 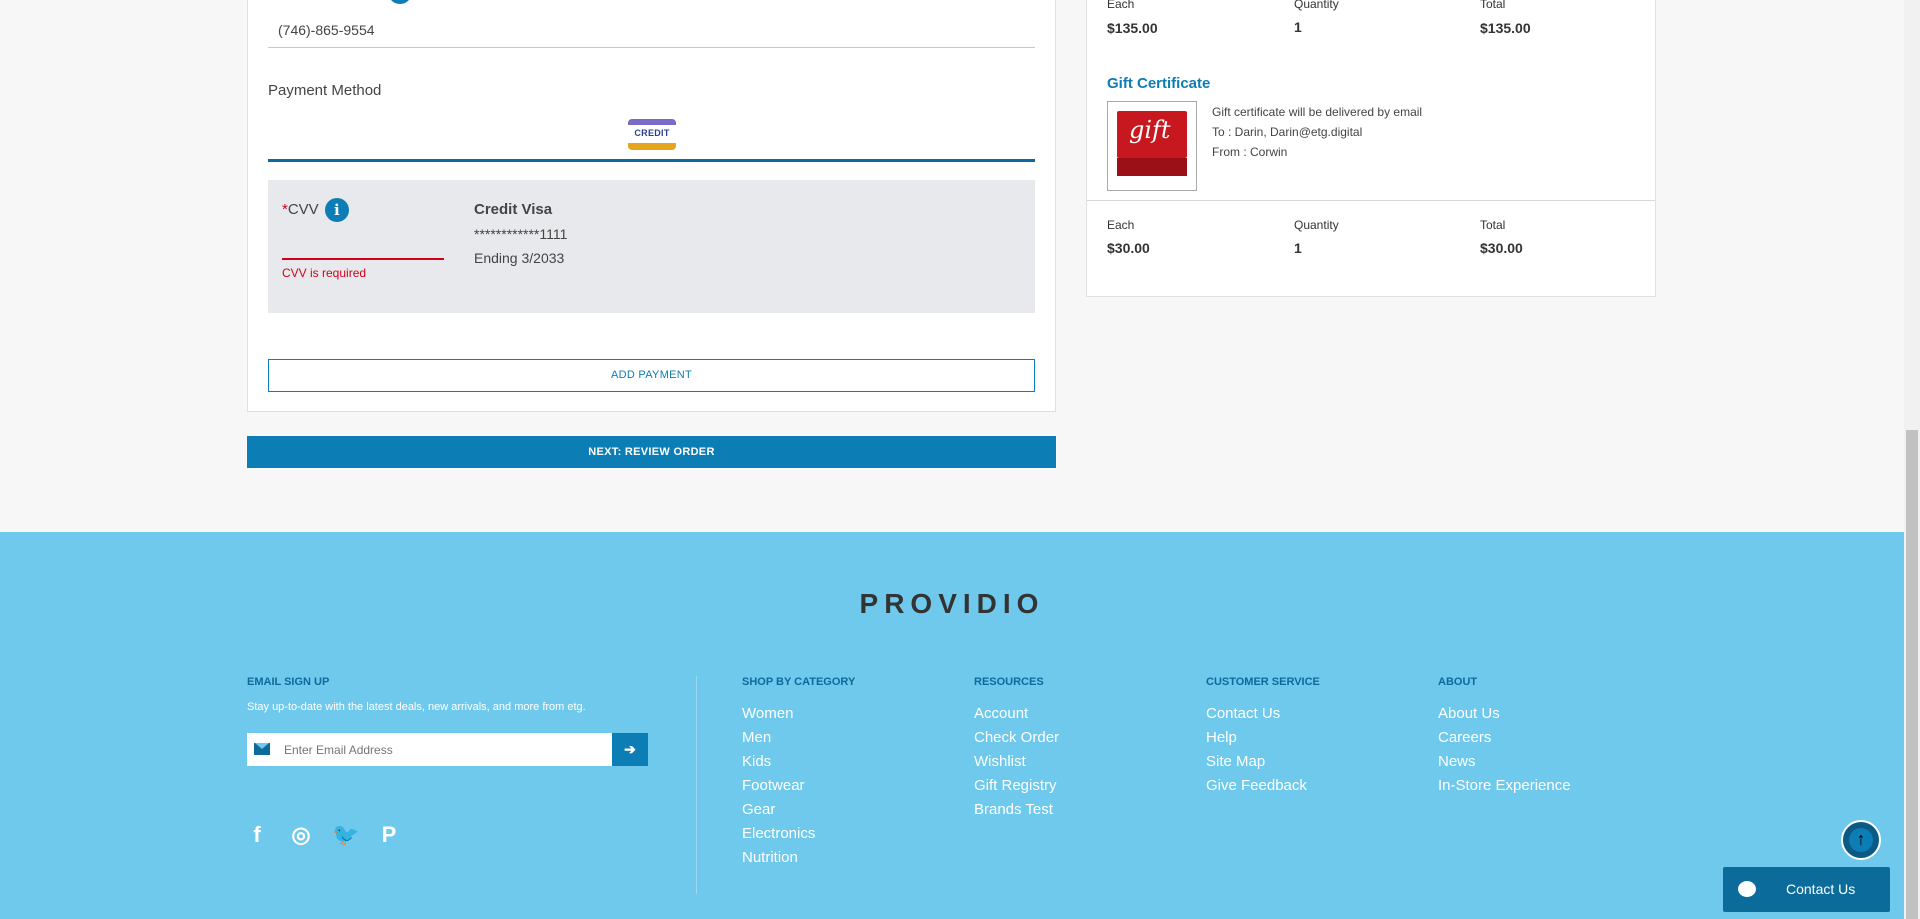 What do you see at coordinates (389, 835) in the screenshot?
I see `pinterest-icon: P` at bounding box center [389, 835].